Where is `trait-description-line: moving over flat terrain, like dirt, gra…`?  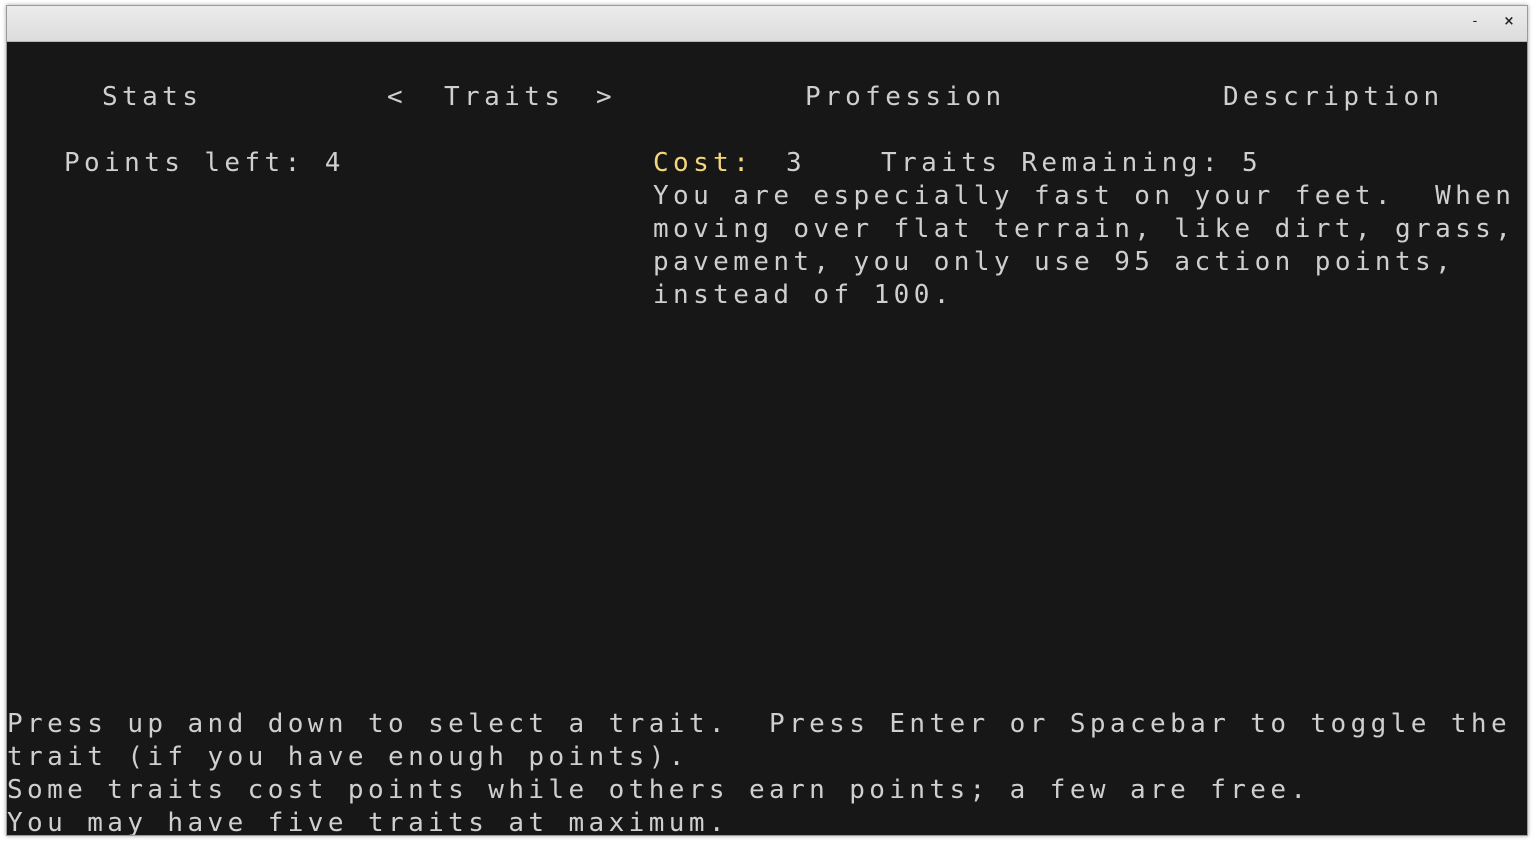
trait-description-line: moving over flat terrain, like dirt, gra… is located at coordinates (1090, 229).